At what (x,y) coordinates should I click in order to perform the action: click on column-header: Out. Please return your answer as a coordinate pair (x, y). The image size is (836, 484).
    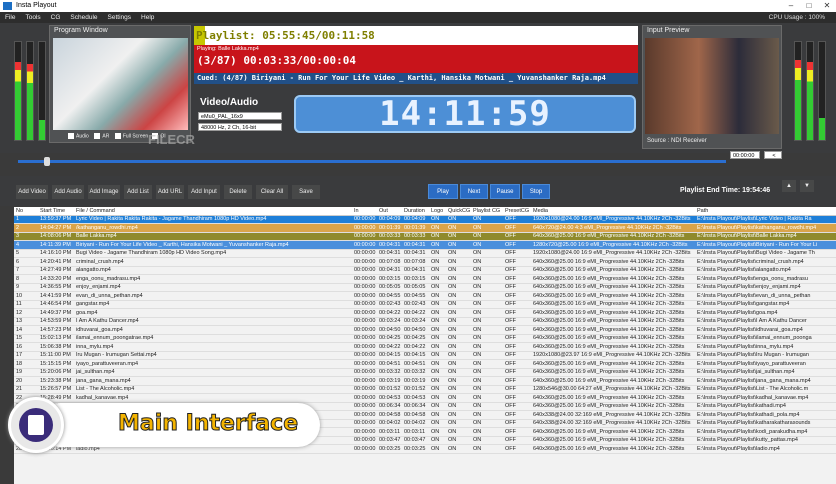
    Looking at the image, I should click on (389, 211).